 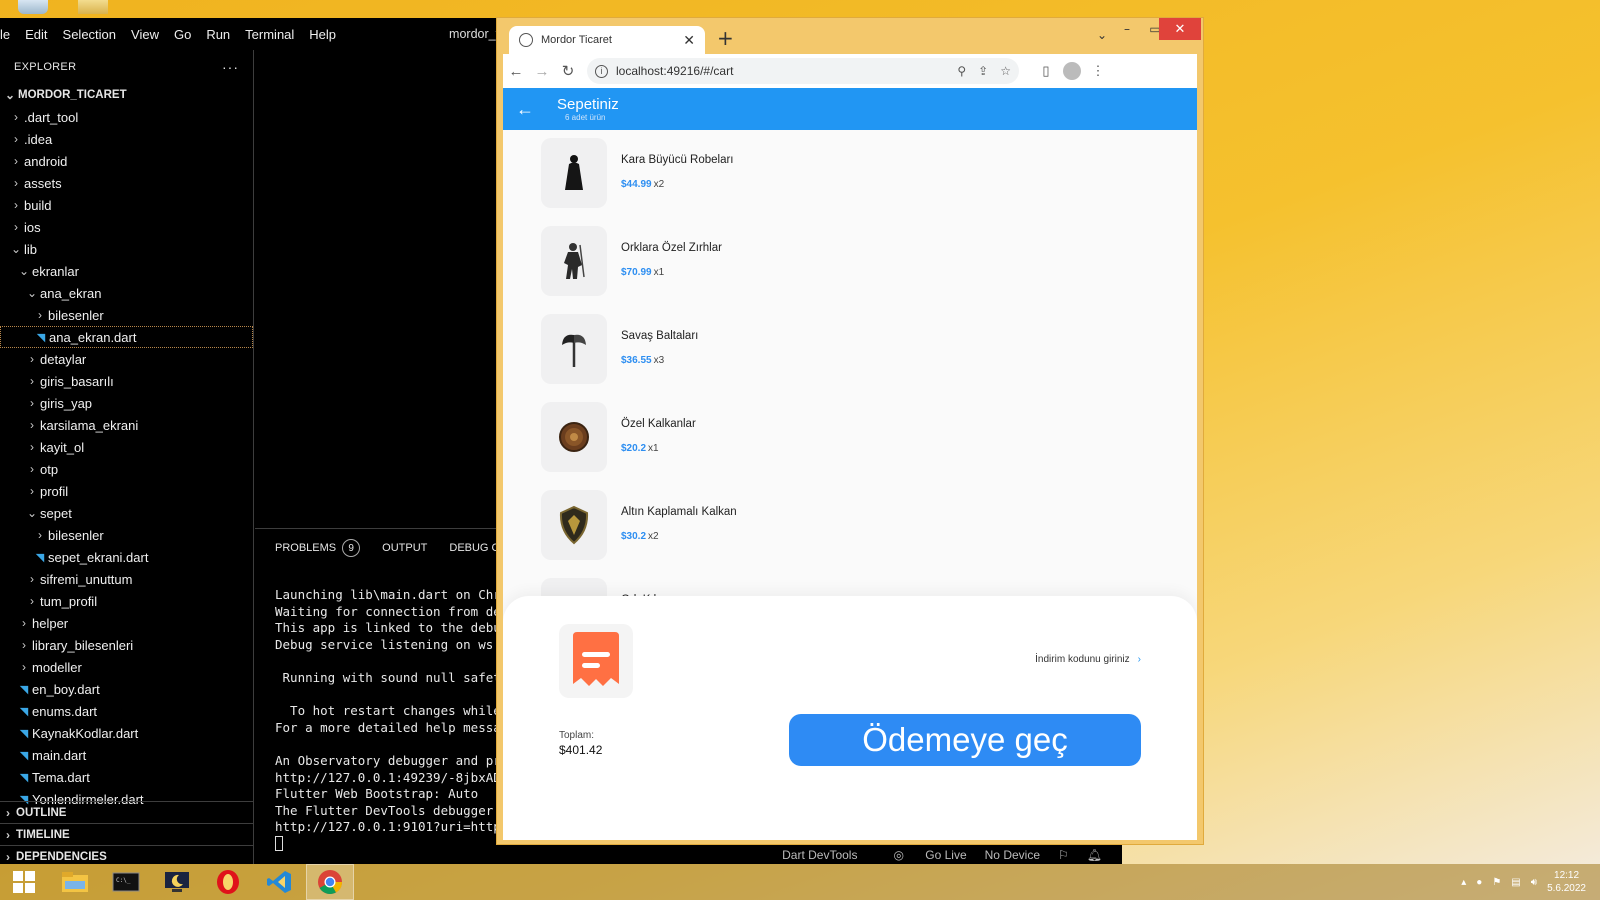 I want to click on zoom-icon: ⚲, so click(x=961, y=71).